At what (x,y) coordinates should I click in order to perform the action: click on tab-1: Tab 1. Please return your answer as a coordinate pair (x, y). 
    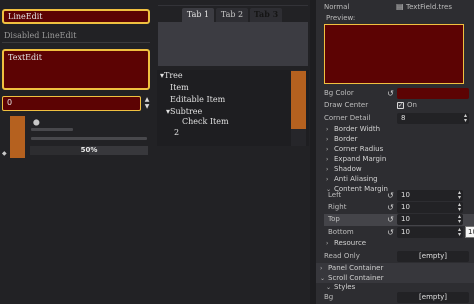
    Looking at the image, I should click on (198, 15).